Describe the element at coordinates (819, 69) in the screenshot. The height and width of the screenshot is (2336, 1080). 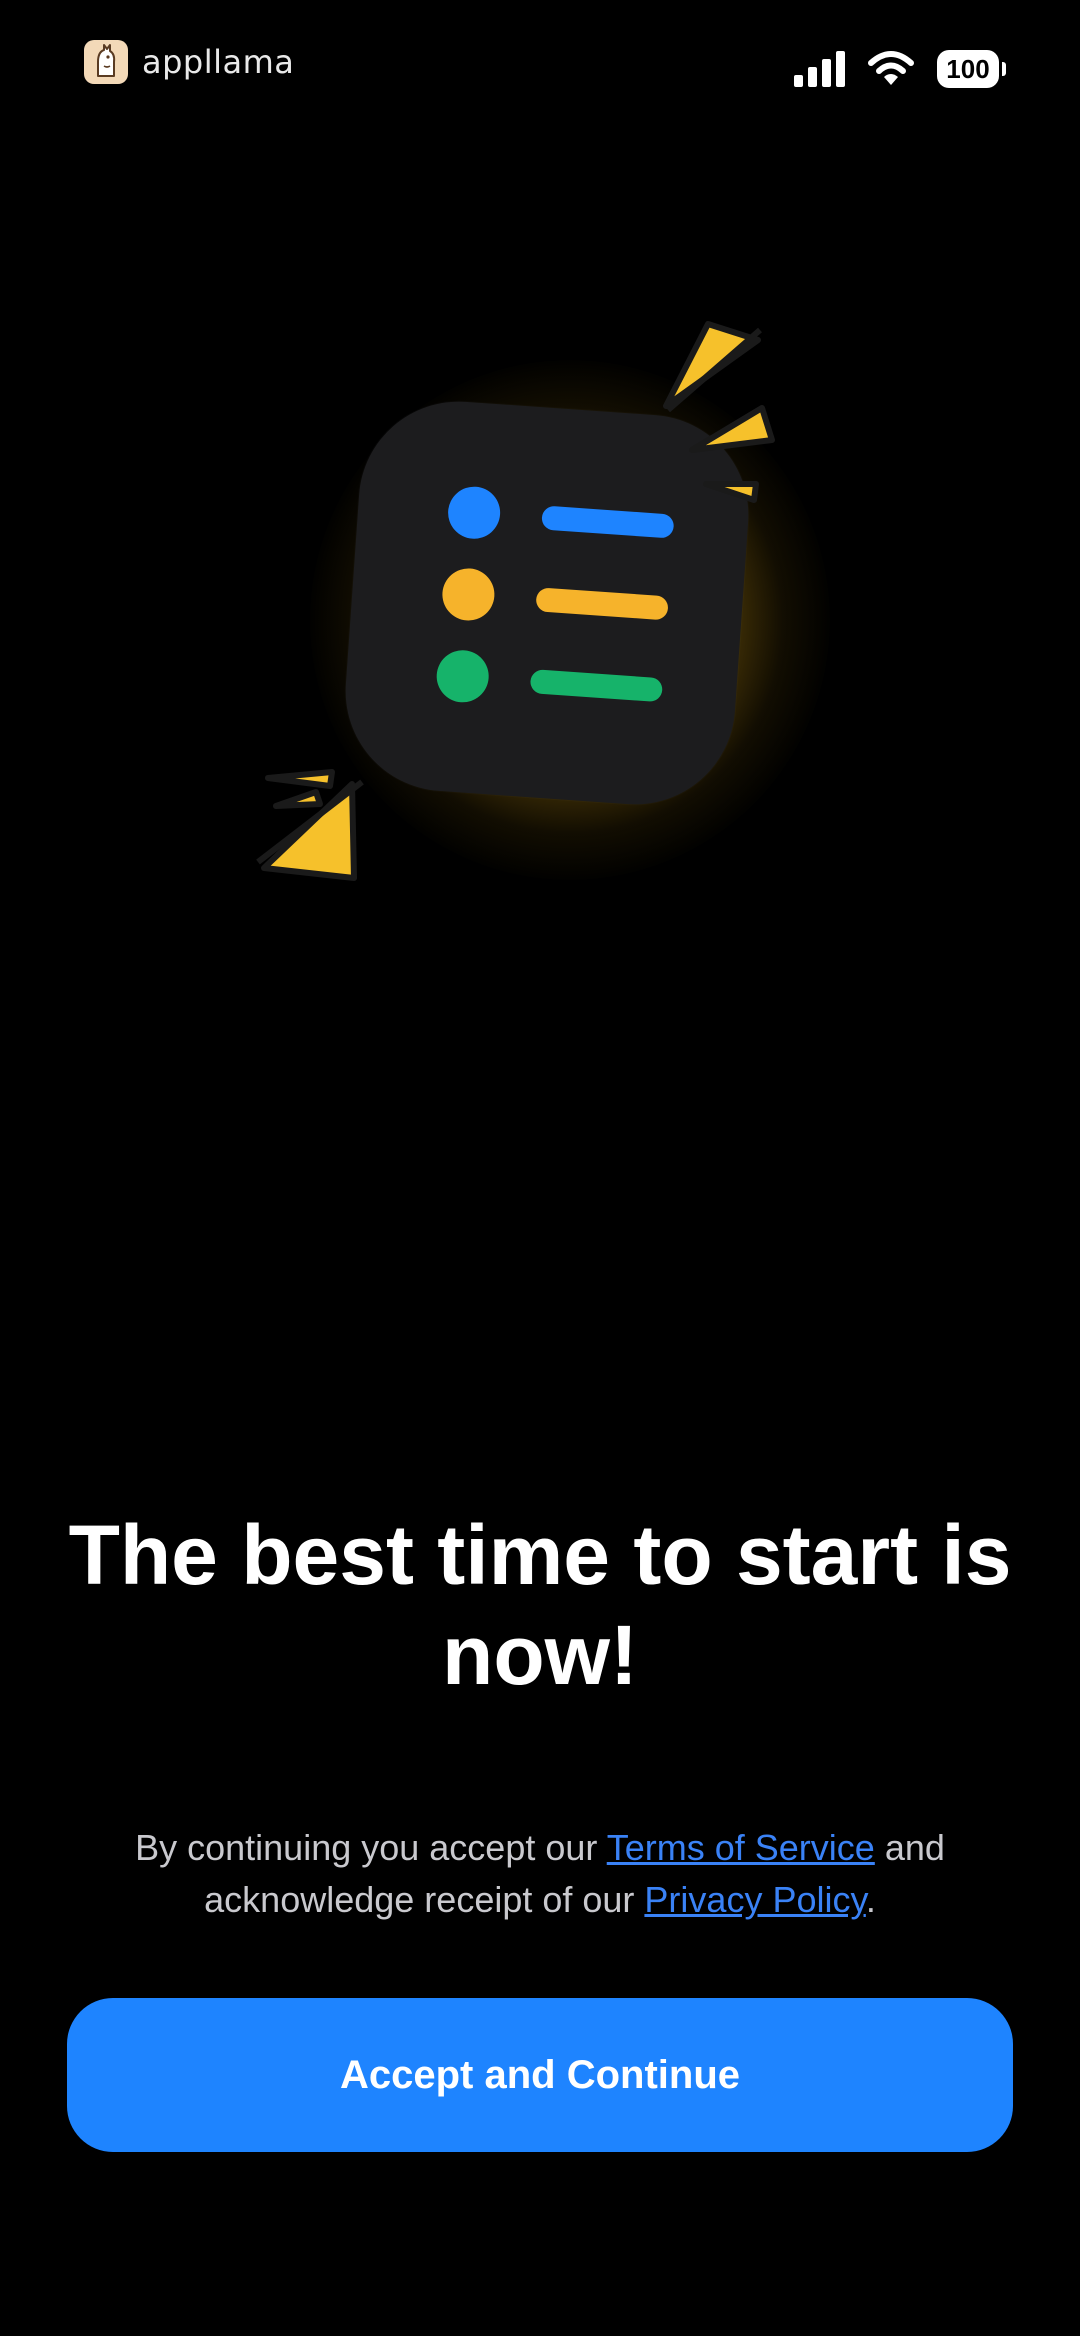
I see `cellular-signal-icon` at that location.